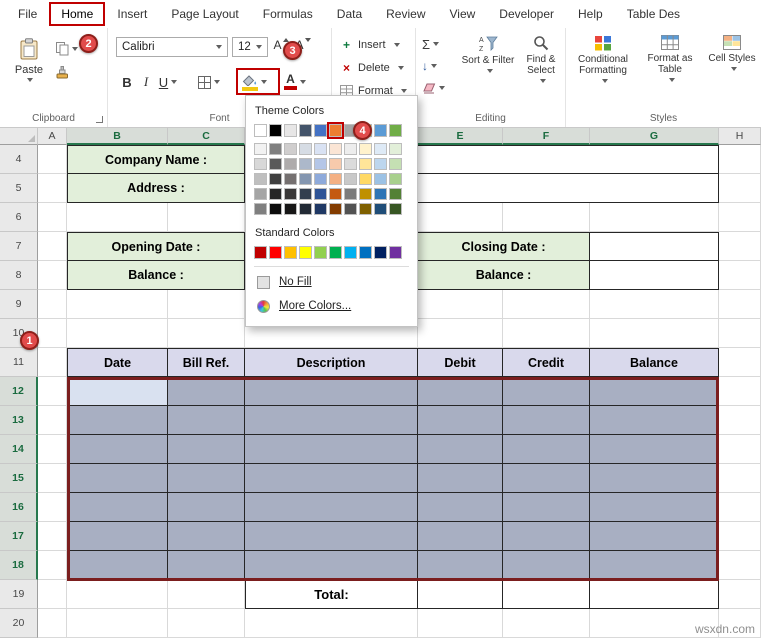  What do you see at coordinates (331, 362) in the screenshot?
I see `cell-D11: Description` at bounding box center [331, 362].